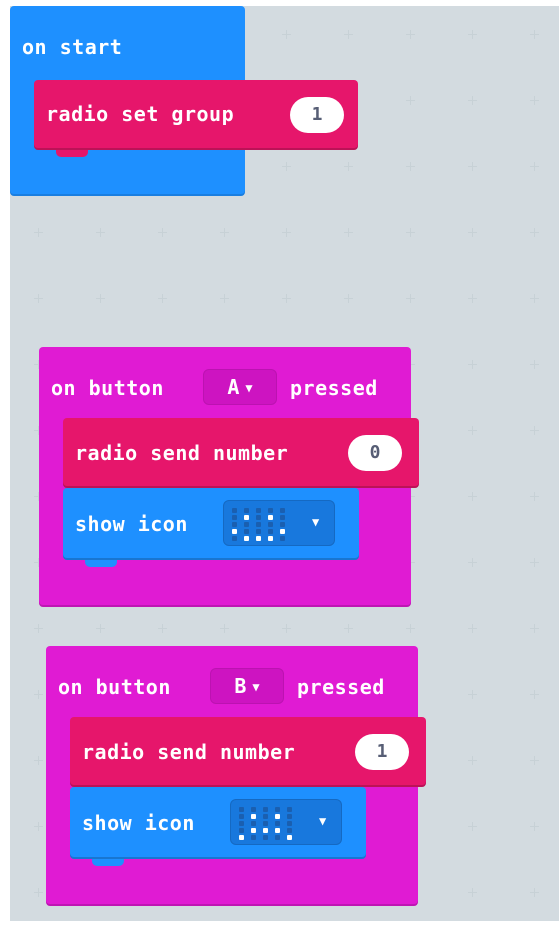  I want to click on on-button-prefix: on button, so click(107, 388).